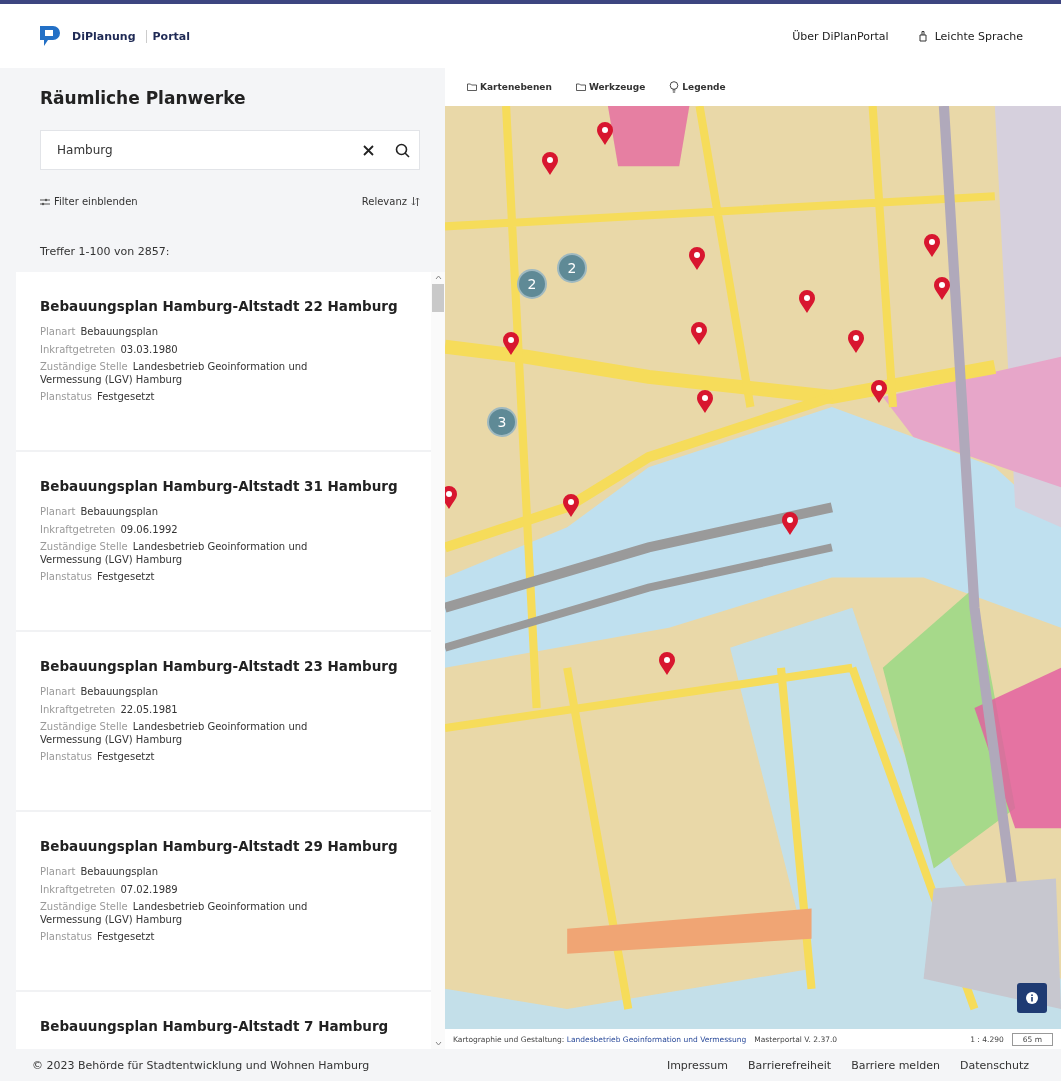 The image size is (1061, 1081). Describe the element at coordinates (438, 1043) in the screenshot. I see `chevron-down-icon` at that location.